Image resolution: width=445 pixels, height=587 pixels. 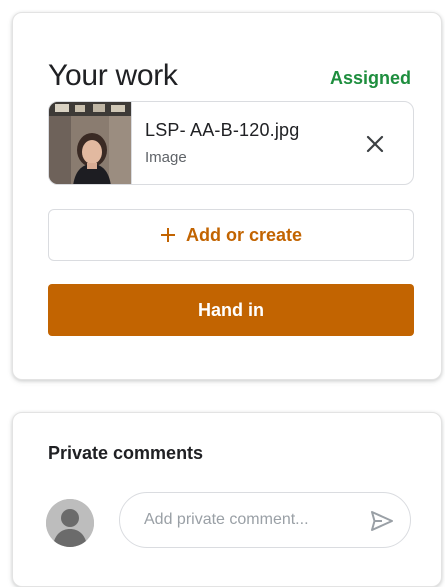 I want to click on add-or-create-button: Add or create, so click(x=231, y=235).